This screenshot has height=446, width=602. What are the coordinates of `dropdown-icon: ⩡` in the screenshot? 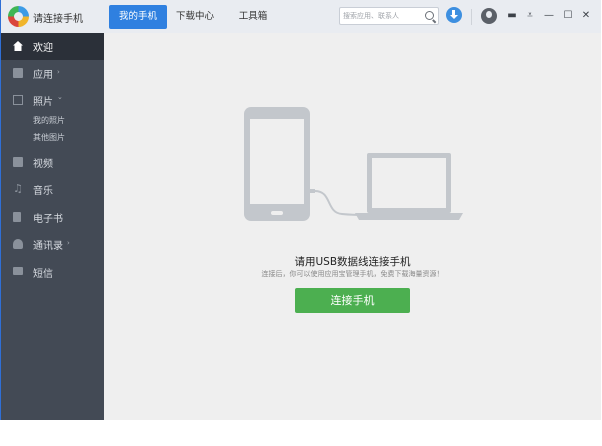 It's located at (530, 16).